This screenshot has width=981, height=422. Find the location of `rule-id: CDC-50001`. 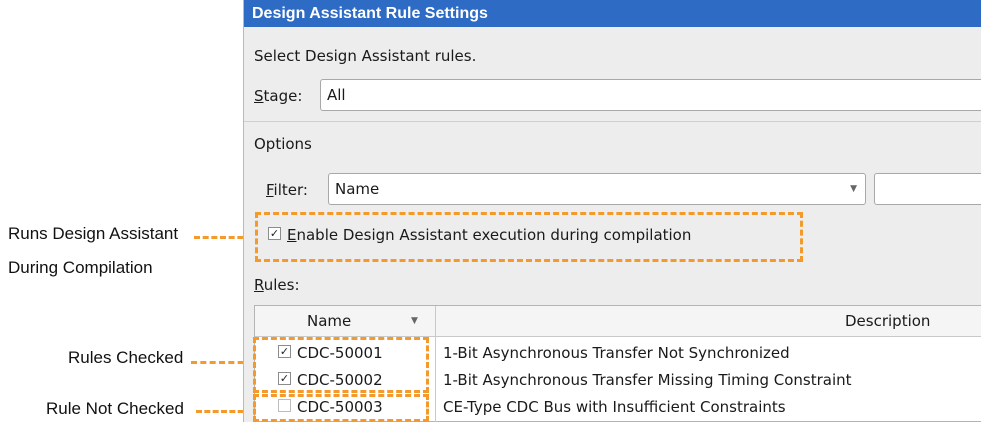

rule-id: CDC-50001 is located at coordinates (340, 353).